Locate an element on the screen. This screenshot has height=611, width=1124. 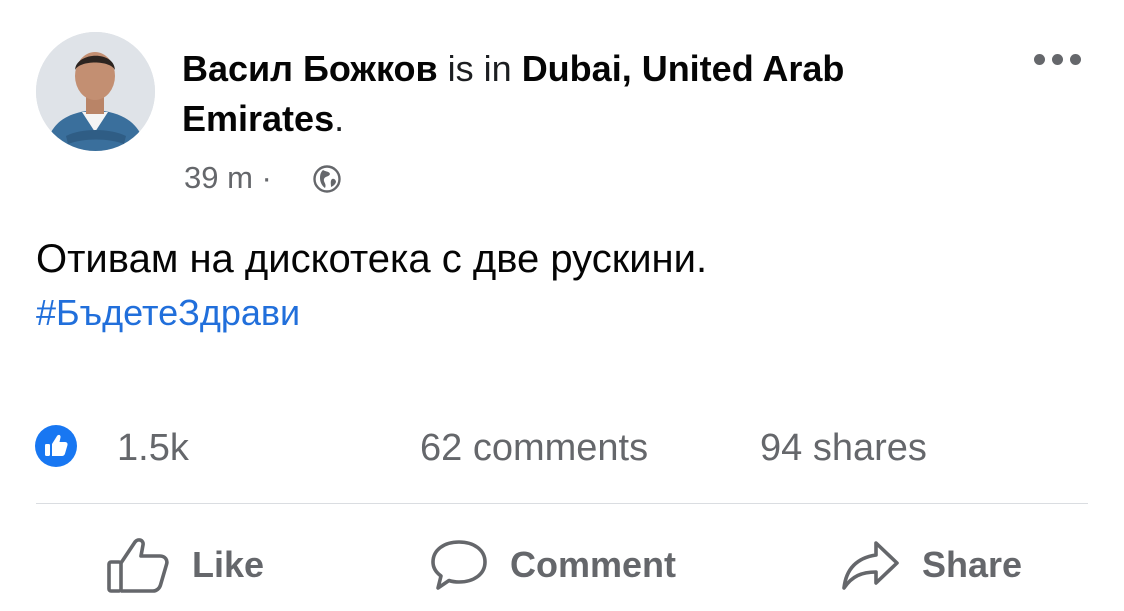
like-button: Like is located at coordinates (185, 565).